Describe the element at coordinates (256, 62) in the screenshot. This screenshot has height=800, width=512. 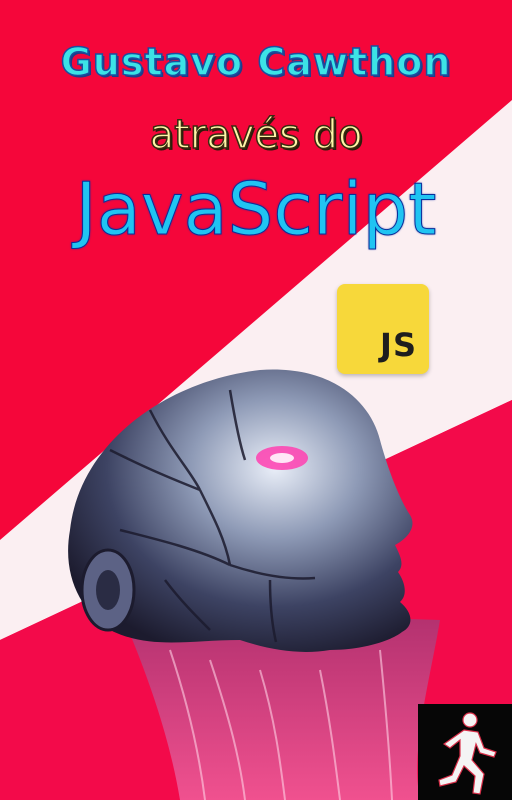
I see `author-name: Gustavo Cawthon` at that location.